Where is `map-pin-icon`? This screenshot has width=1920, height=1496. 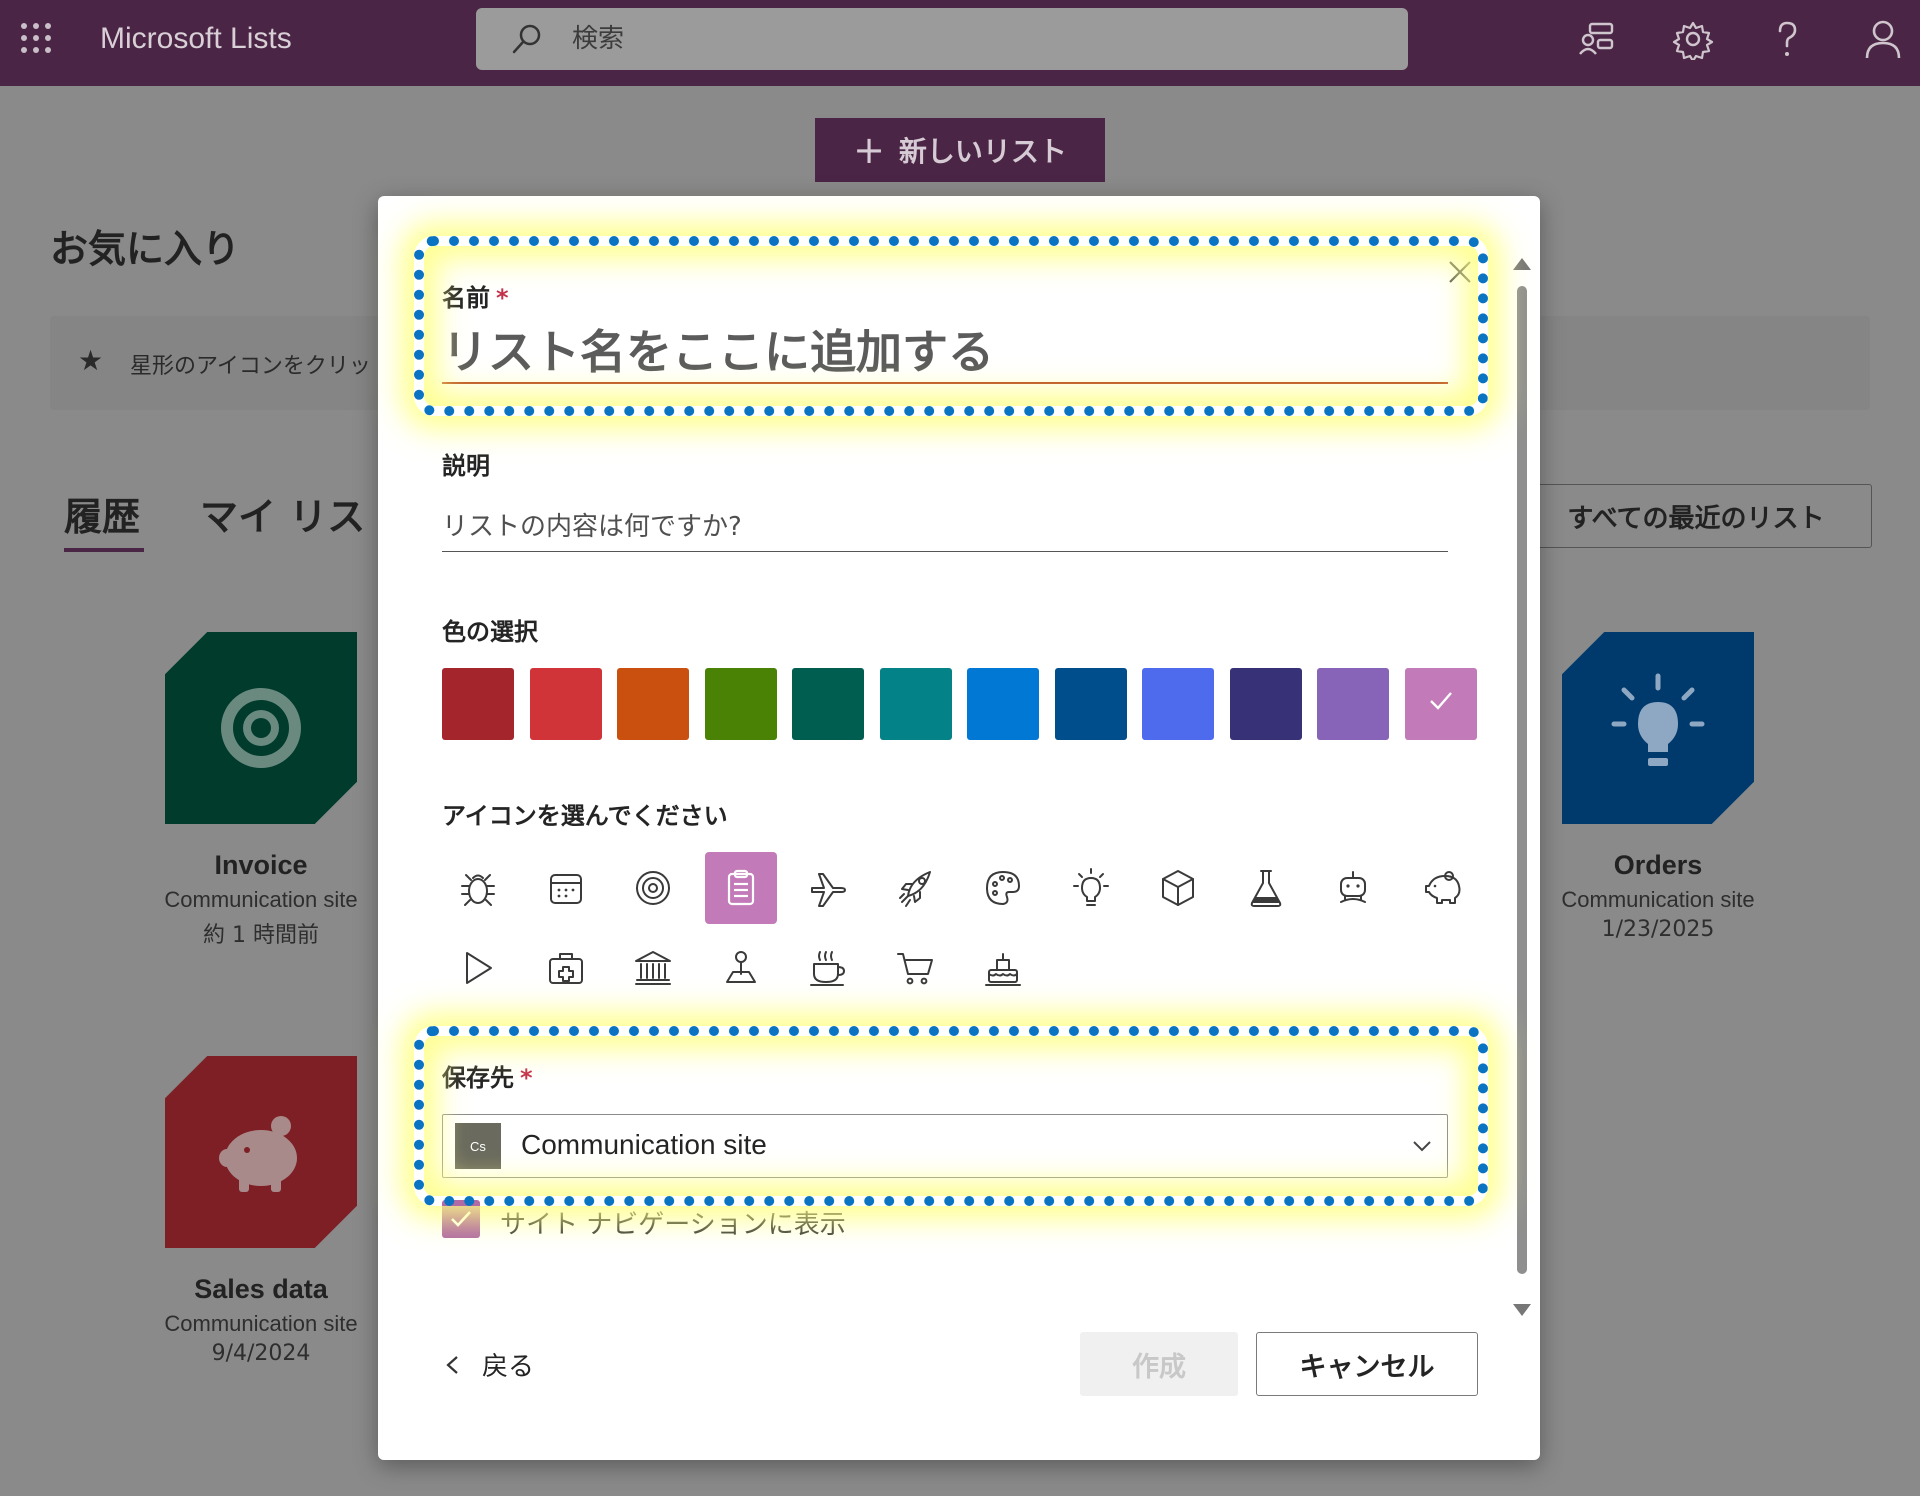 map-pin-icon is located at coordinates (740, 967).